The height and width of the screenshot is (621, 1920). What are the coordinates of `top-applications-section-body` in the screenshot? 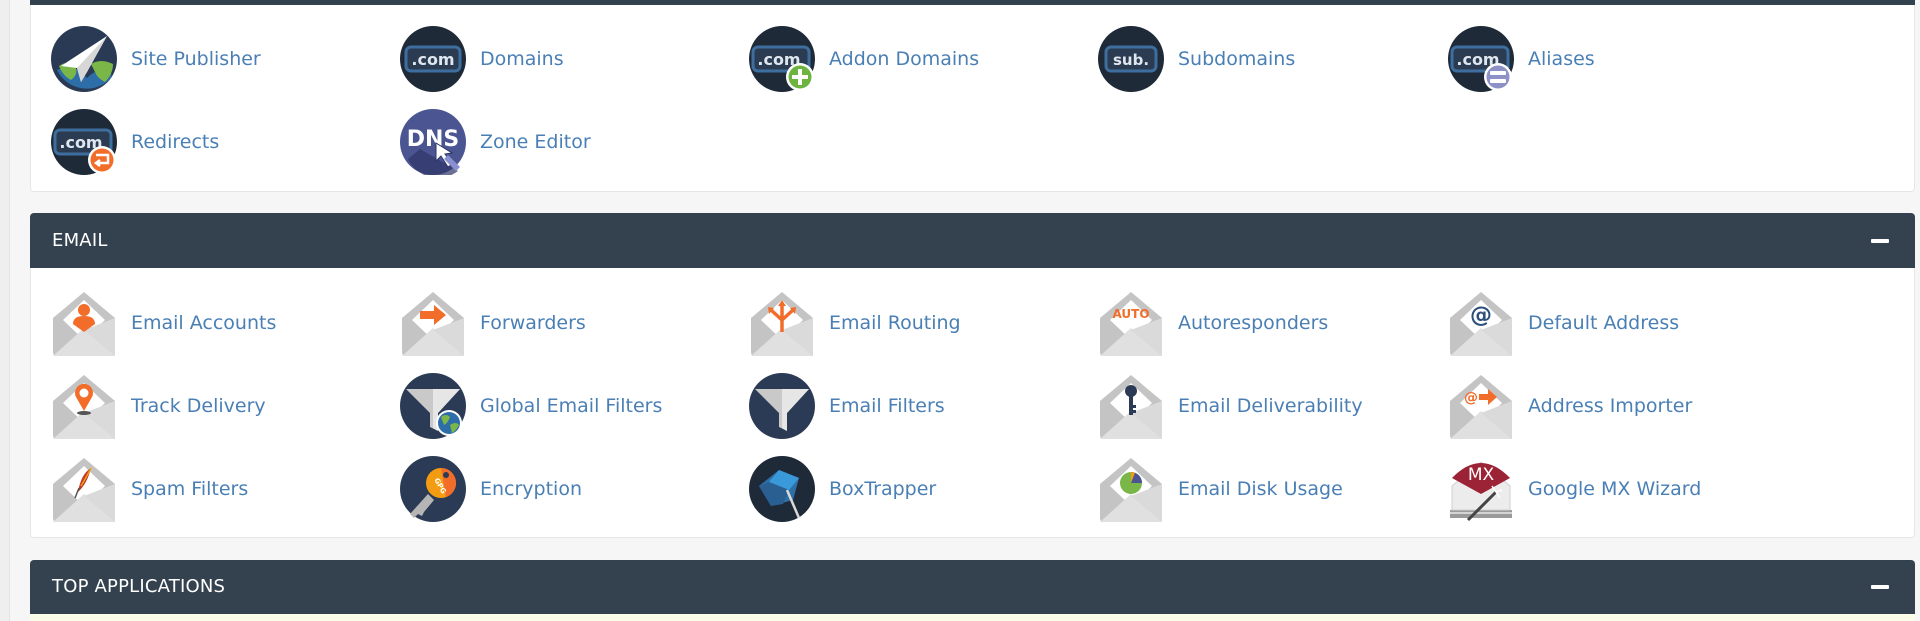 It's located at (972, 617).